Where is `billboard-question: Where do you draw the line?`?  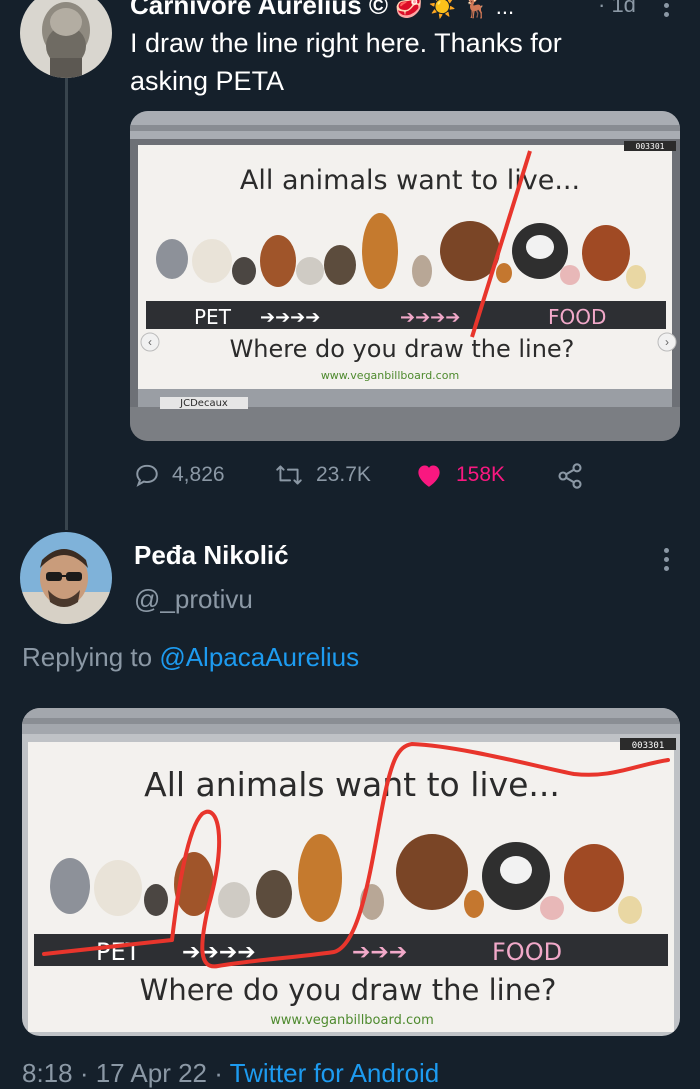 billboard-question: Where do you draw the line? is located at coordinates (402, 349).